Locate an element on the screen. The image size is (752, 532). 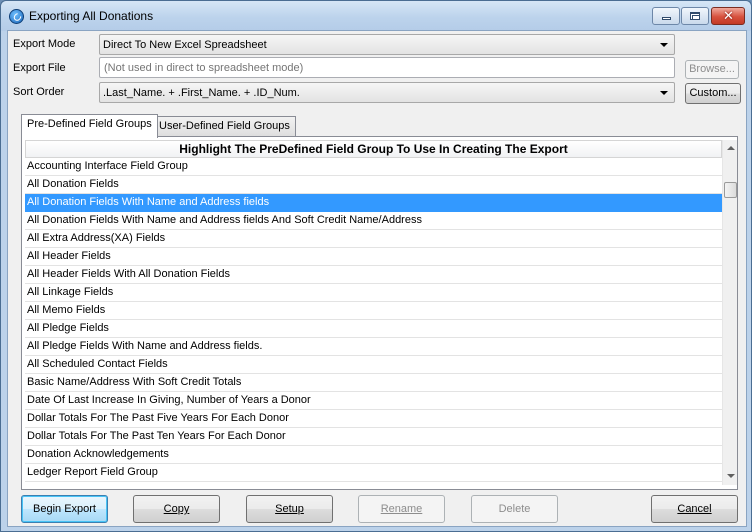
rename-button-label: Rename is located at coordinates (401, 509).